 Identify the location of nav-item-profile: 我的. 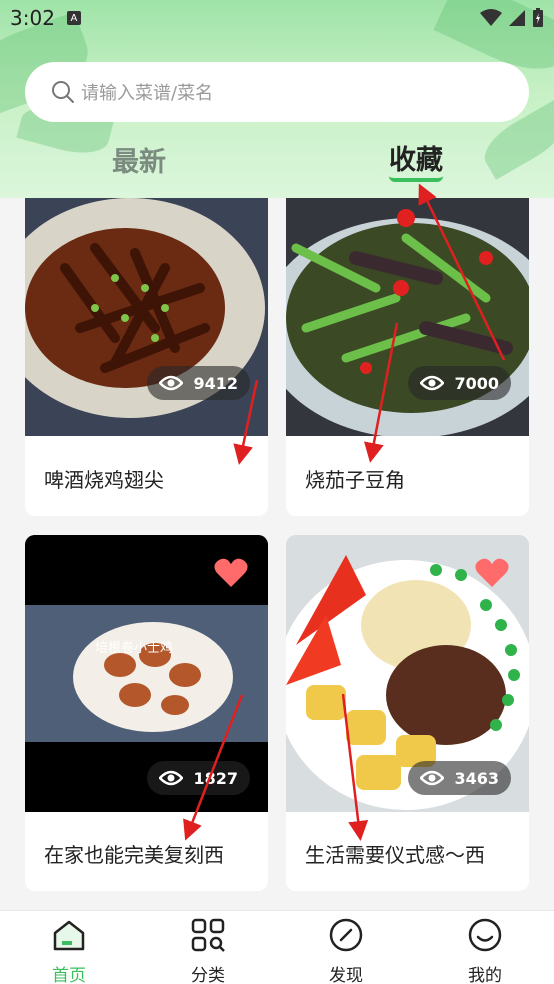
(485, 950).